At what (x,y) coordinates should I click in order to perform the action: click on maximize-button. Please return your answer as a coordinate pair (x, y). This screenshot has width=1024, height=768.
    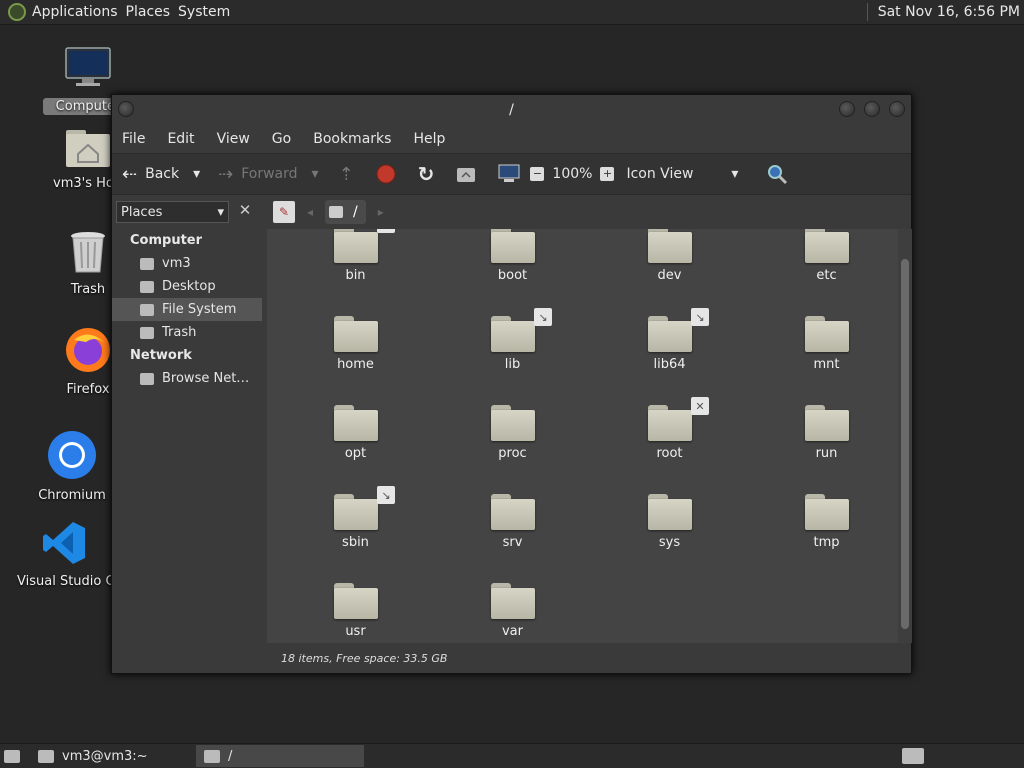
    Looking at the image, I should click on (872, 109).